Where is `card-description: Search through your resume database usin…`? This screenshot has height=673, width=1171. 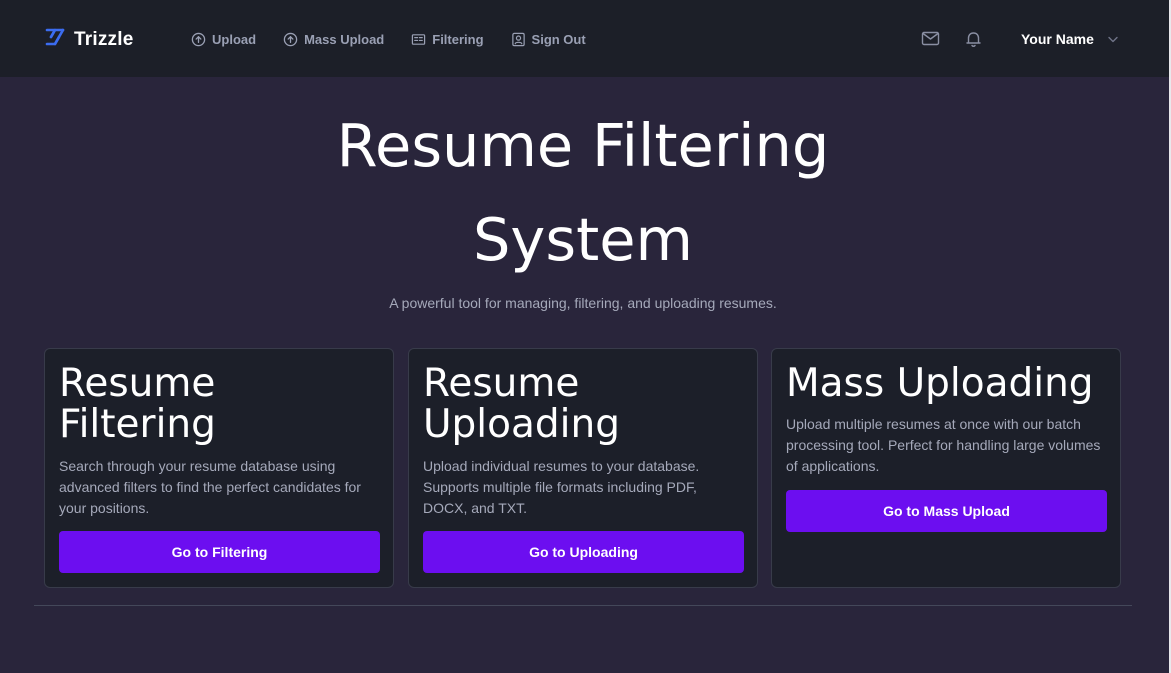
card-description: Search through your resume database usin… is located at coordinates (210, 487).